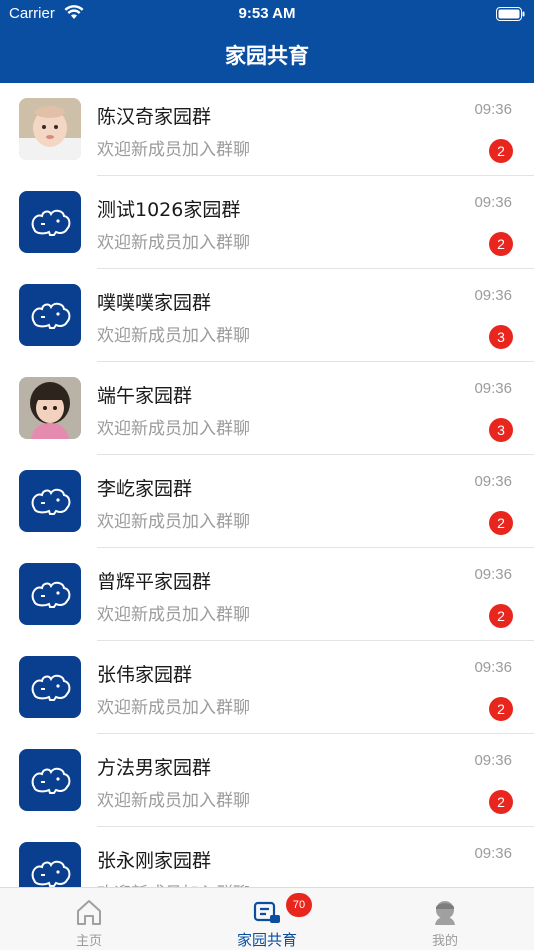 The image size is (534, 950). I want to click on tab-family-badge: 70, so click(299, 905).